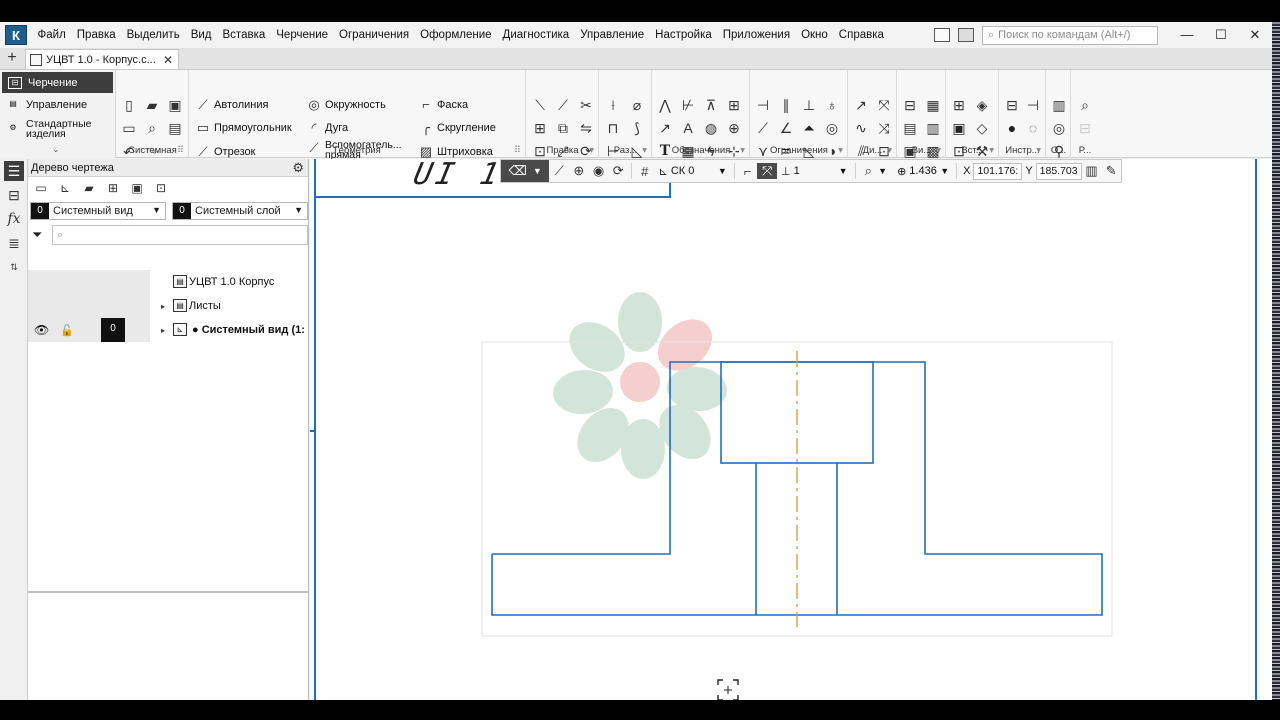 The height and width of the screenshot is (720, 1280). Describe the element at coordinates (942, 35) in the screenshot. I see `layout-toggle-icon` at that location.